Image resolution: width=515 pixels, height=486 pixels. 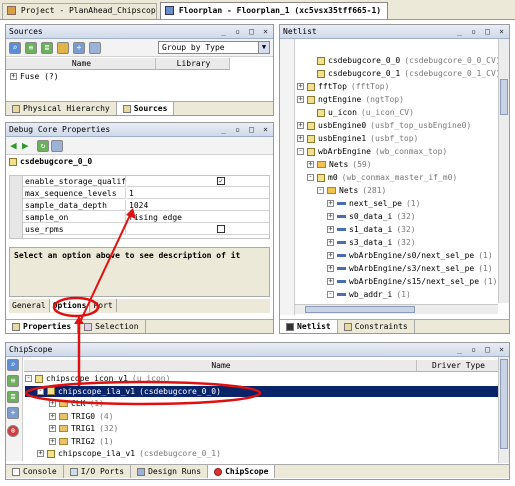 I want to click on chipscope-vscrollbar, so click(x=503, y=410).